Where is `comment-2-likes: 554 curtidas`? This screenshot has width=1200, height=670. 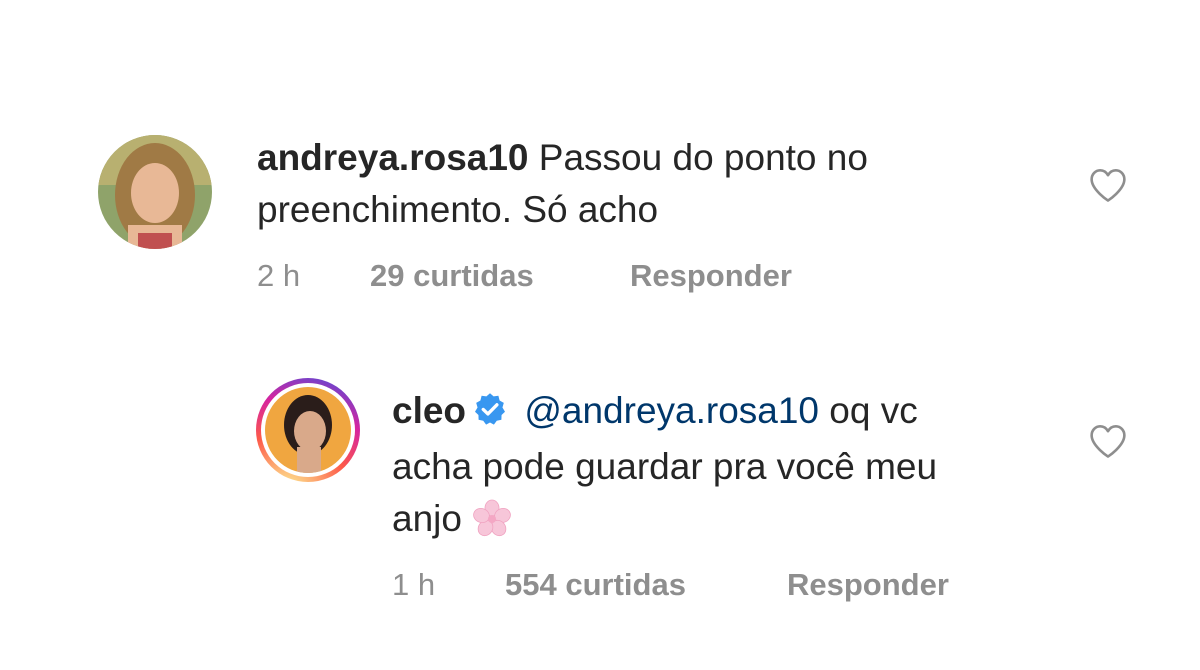 comment-2-likes: 554 curtidas is located at coordinates (646, 585).